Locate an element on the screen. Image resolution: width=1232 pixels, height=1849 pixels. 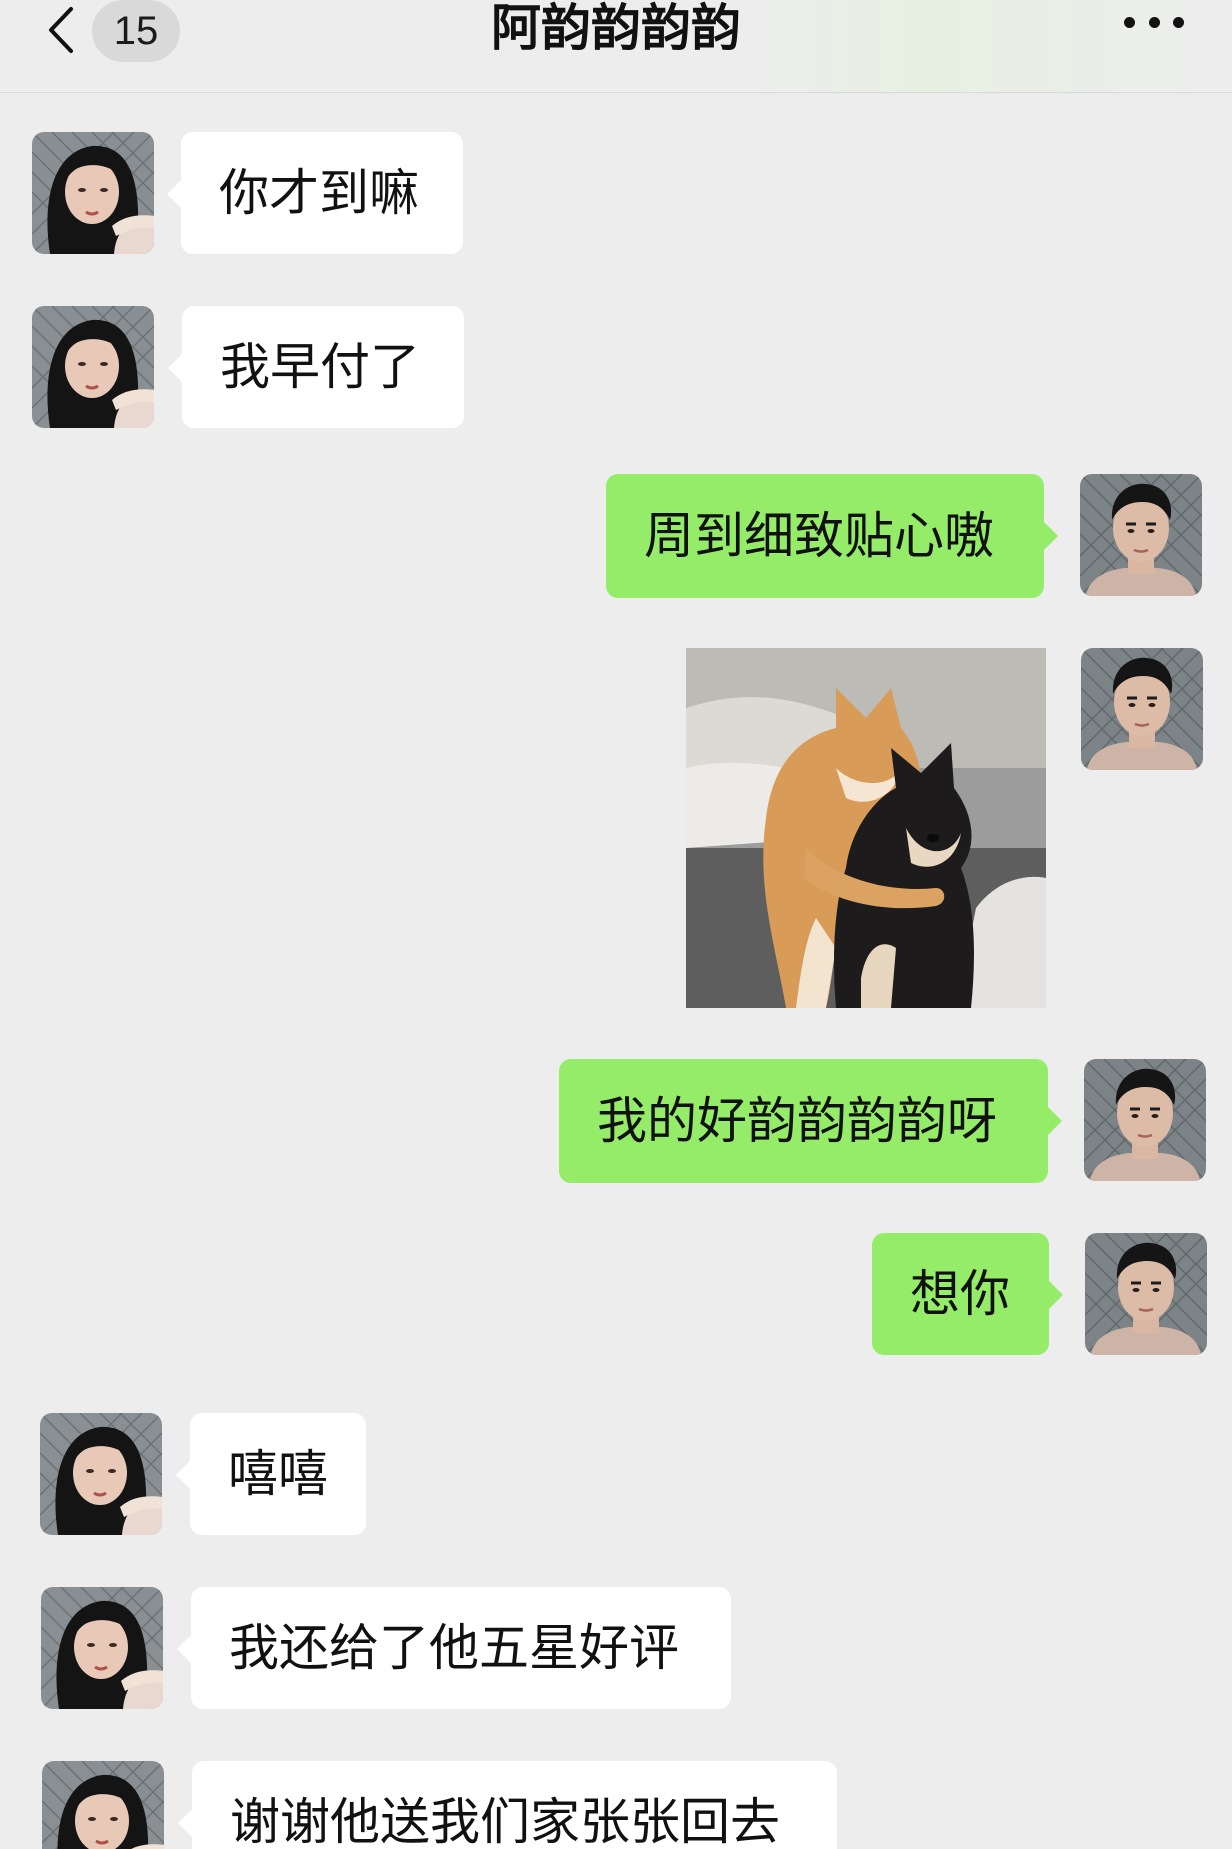
message-row: 我还给了他五星好评 is located at coordinates (616, 1648).